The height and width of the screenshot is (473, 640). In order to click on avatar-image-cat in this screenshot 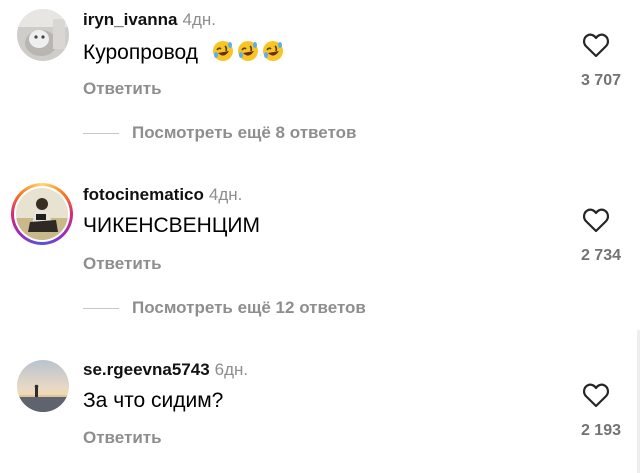, I will do `click(43, 35)`.